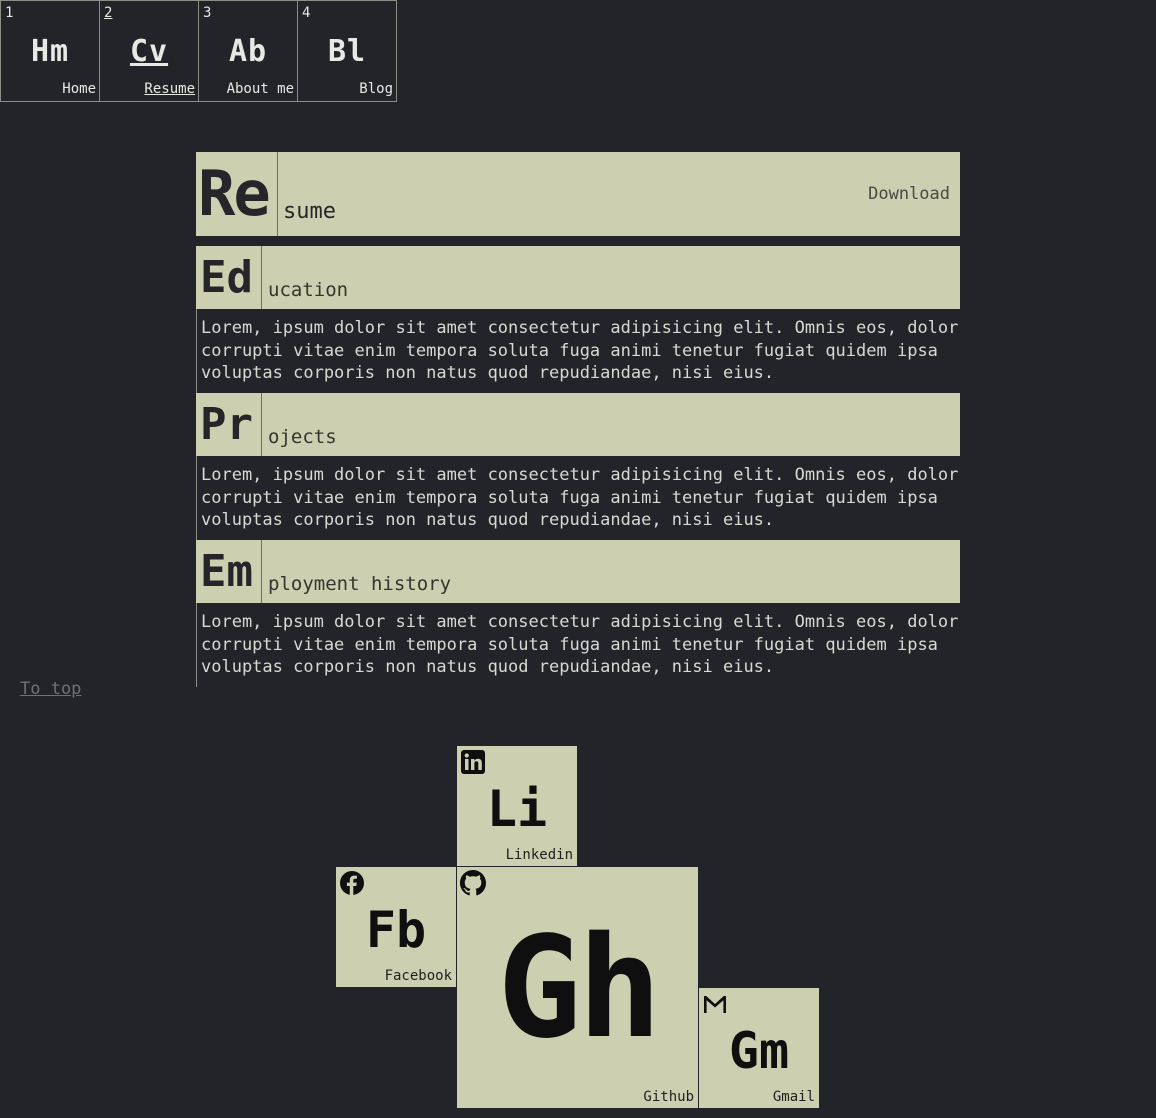  What do you see at coordinates (715, 1004) in the screenshot?
I see `gmail-icon` at bounding box center [715, 1004].